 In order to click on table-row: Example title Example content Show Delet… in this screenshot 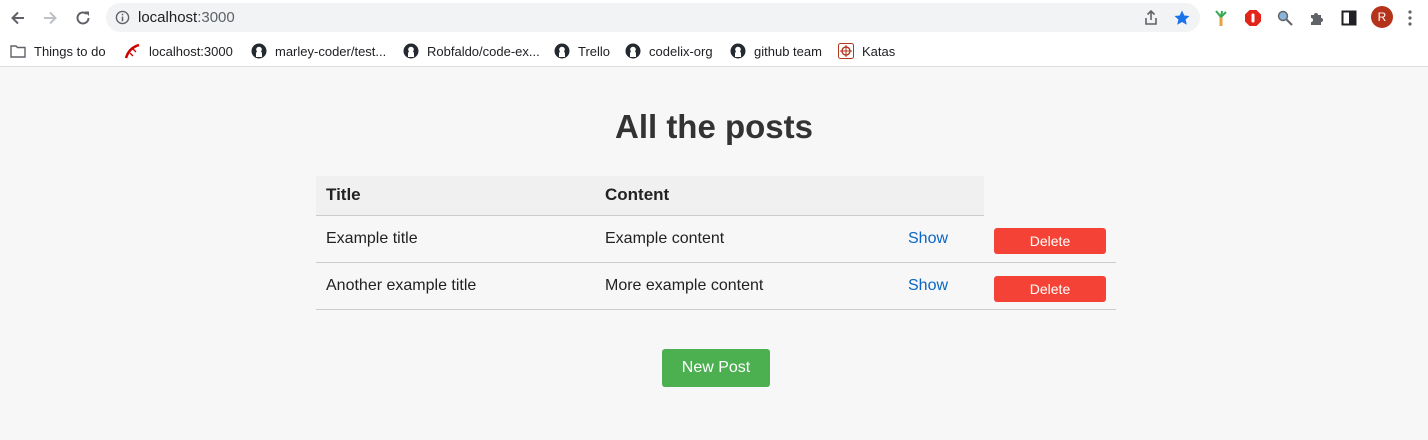, I will do `click(716, 239)`.